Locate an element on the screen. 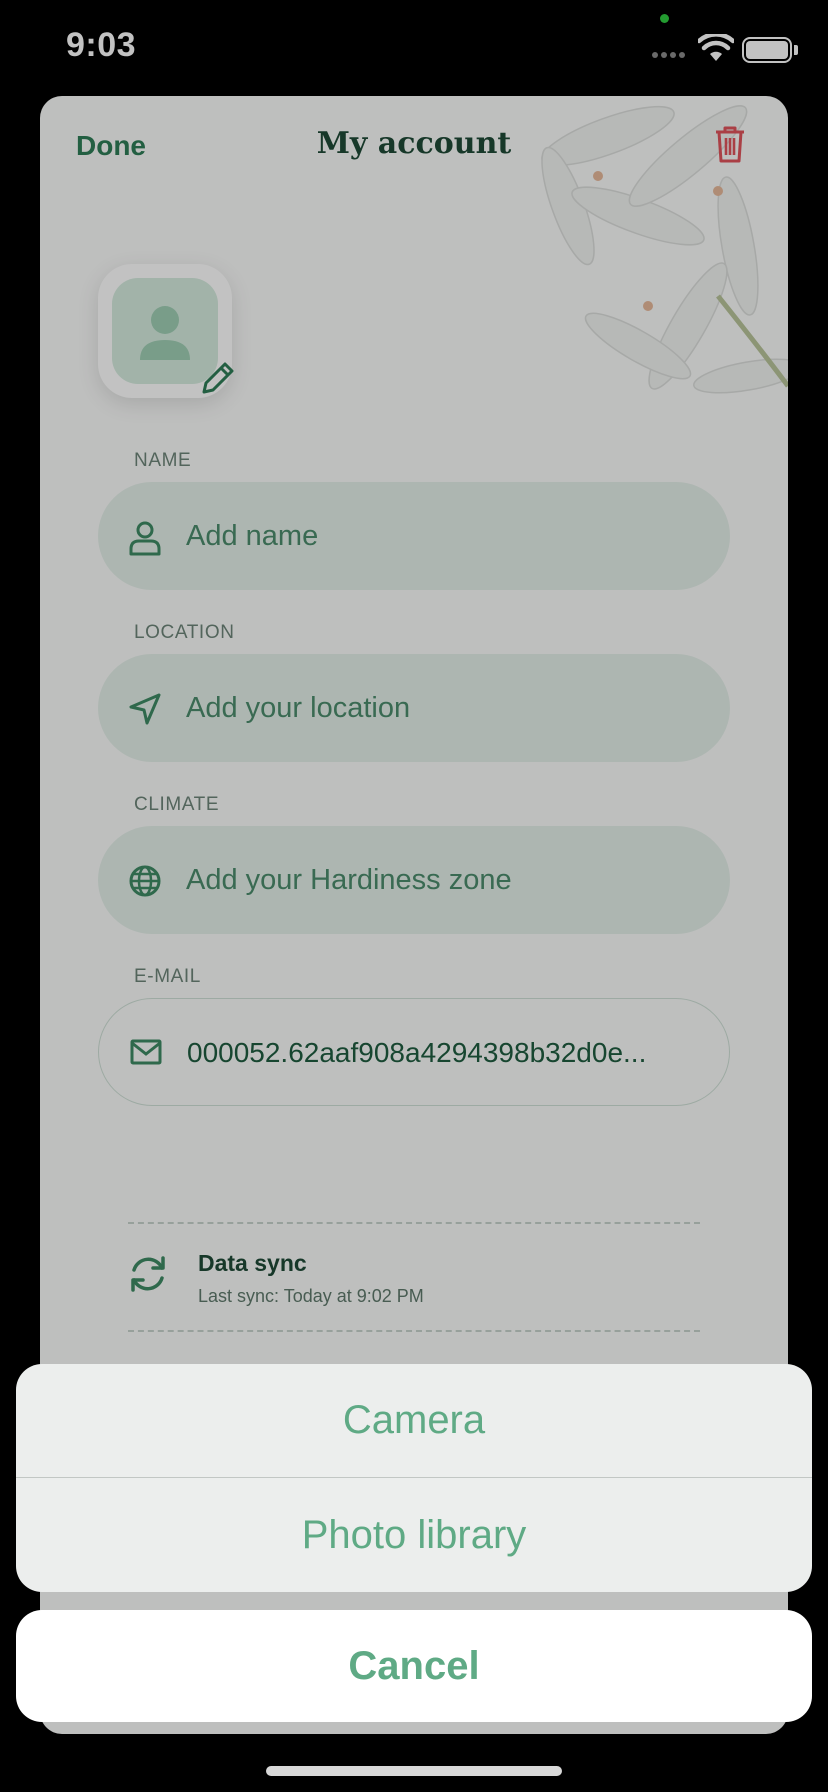 Image resolution: width=828 pixels, height=1792 pixels. action-sheet: Camera Photo library is located at coordinates (414, 1478).